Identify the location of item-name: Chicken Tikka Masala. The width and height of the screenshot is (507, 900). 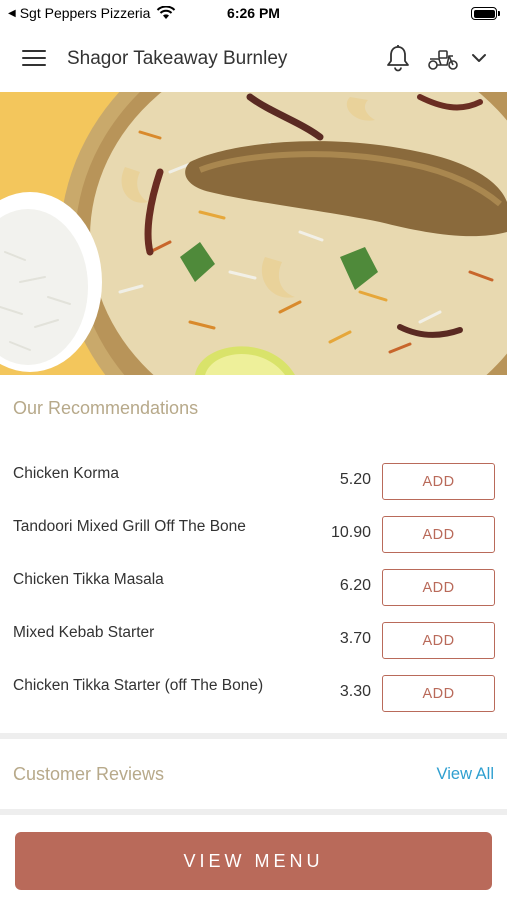
(88, 579).